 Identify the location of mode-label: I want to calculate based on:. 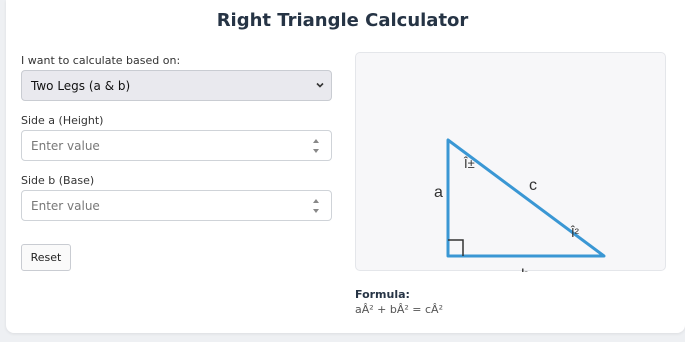
(101, 60).